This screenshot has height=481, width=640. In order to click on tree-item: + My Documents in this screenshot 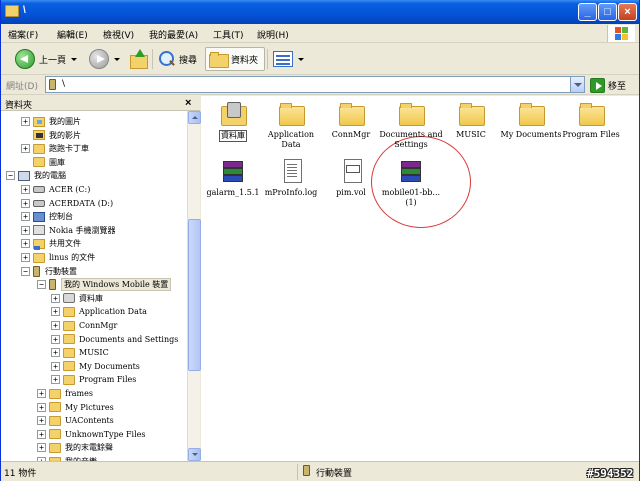, I will do `click(95, 366)`.